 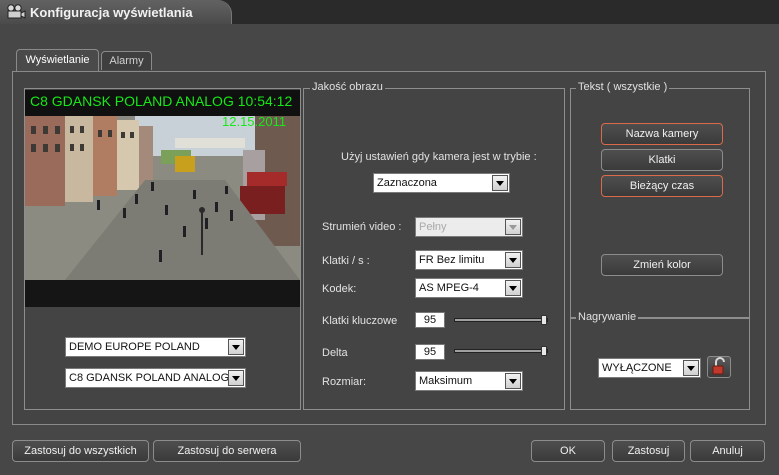 I want to click on cancel-button: Anuluj, so click(x=727, y=451).